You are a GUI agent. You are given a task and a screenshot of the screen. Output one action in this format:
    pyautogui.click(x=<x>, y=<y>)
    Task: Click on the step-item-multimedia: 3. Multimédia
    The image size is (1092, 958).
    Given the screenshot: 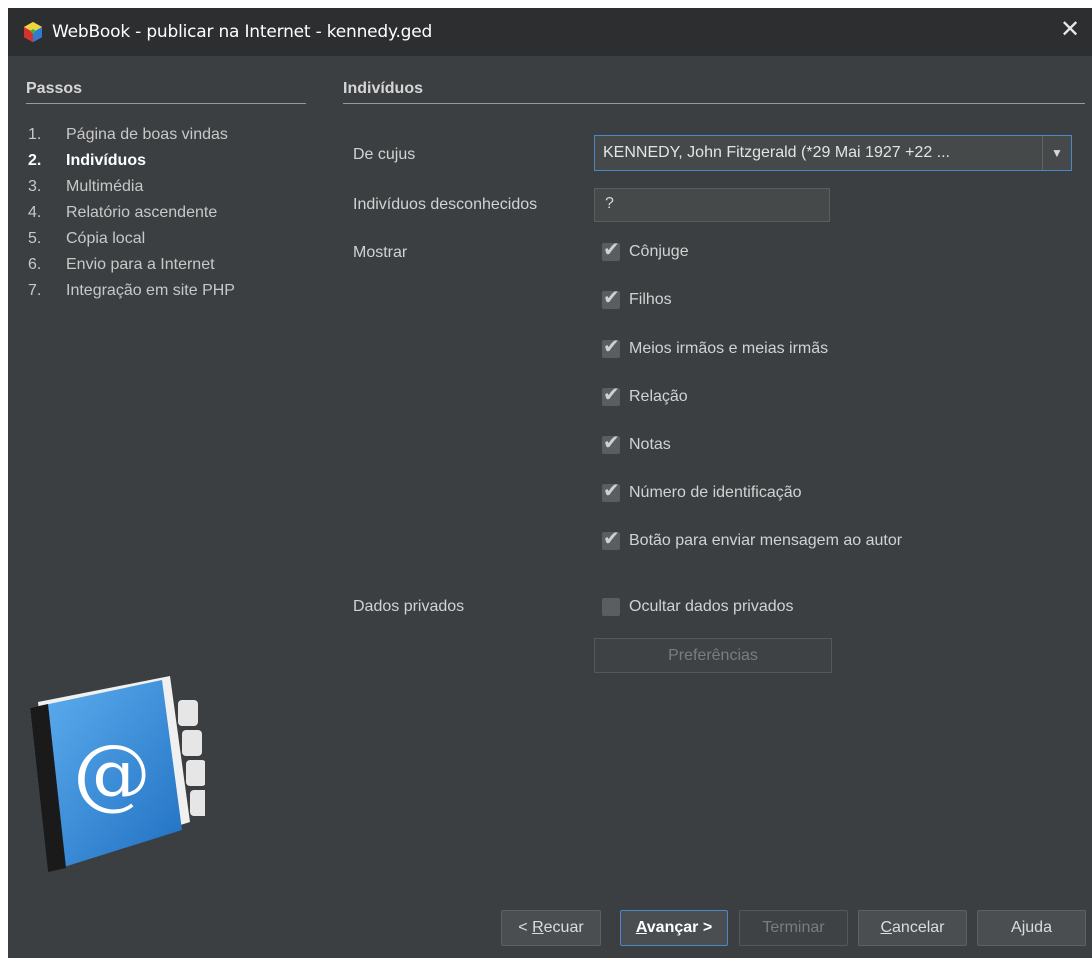 What is the action you would take?
    pyautogui.click(x=86, y=186)
    